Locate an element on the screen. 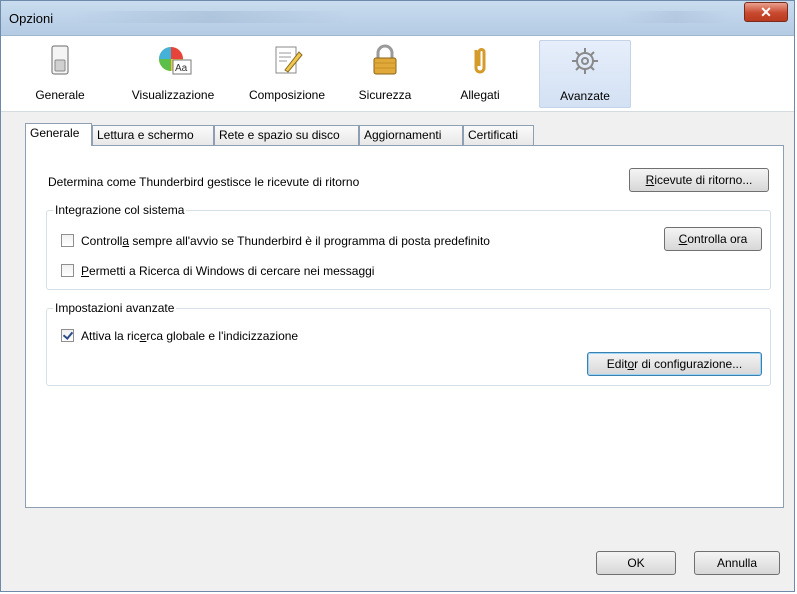 Image resolution: width=797 pixels, height=594 pixels. blurred-background-strip-right is located at coordinates (676, 17).